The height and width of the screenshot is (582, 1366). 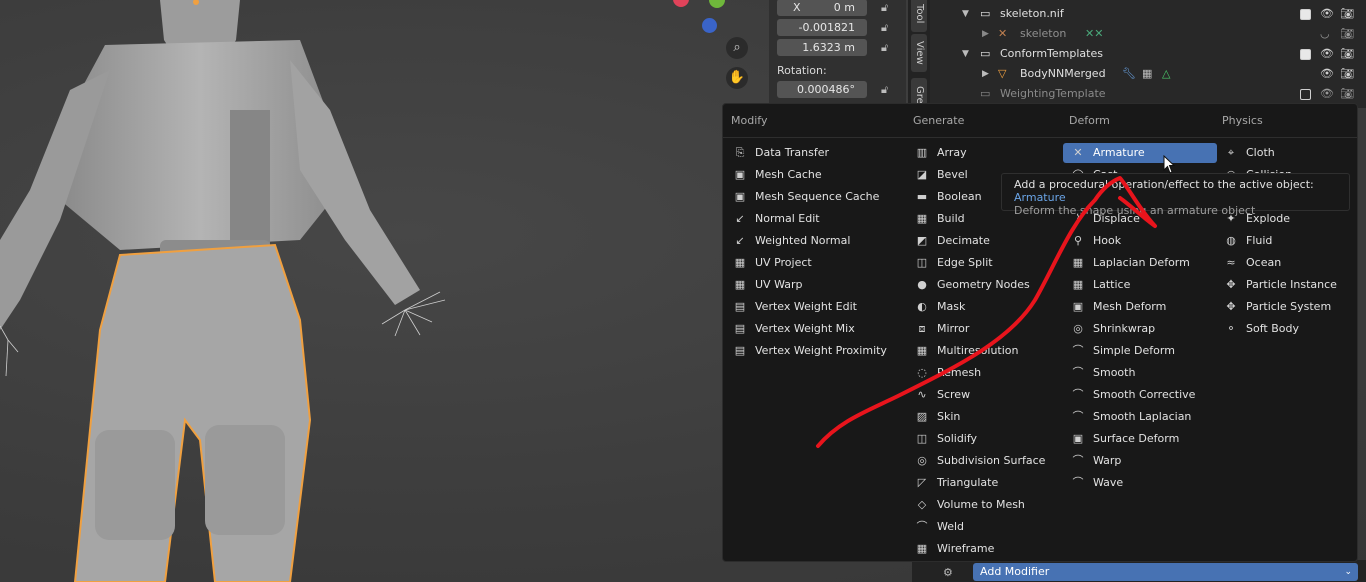 I want to click on menu-item-smooth: ⌒ Smooth, so click(x=1103, y=373).